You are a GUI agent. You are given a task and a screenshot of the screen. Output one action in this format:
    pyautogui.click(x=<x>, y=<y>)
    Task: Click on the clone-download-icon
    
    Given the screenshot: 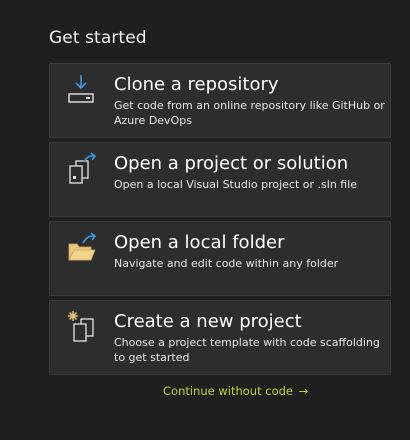 What is the action you would take?
    pyautogui.click(x=82, y=89)
    